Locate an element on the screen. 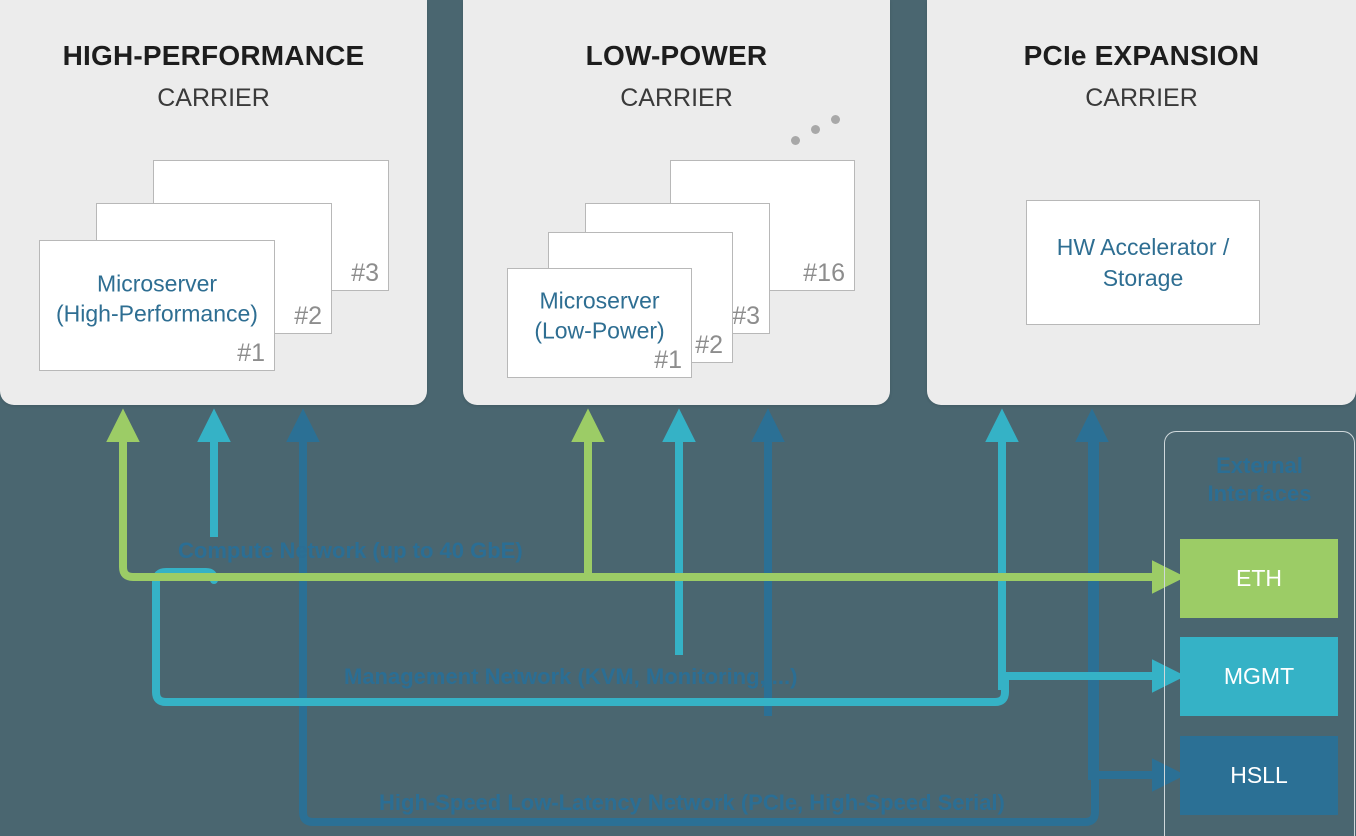  interface-hsll-label: HSLL is located at coordinates (1259, 775).